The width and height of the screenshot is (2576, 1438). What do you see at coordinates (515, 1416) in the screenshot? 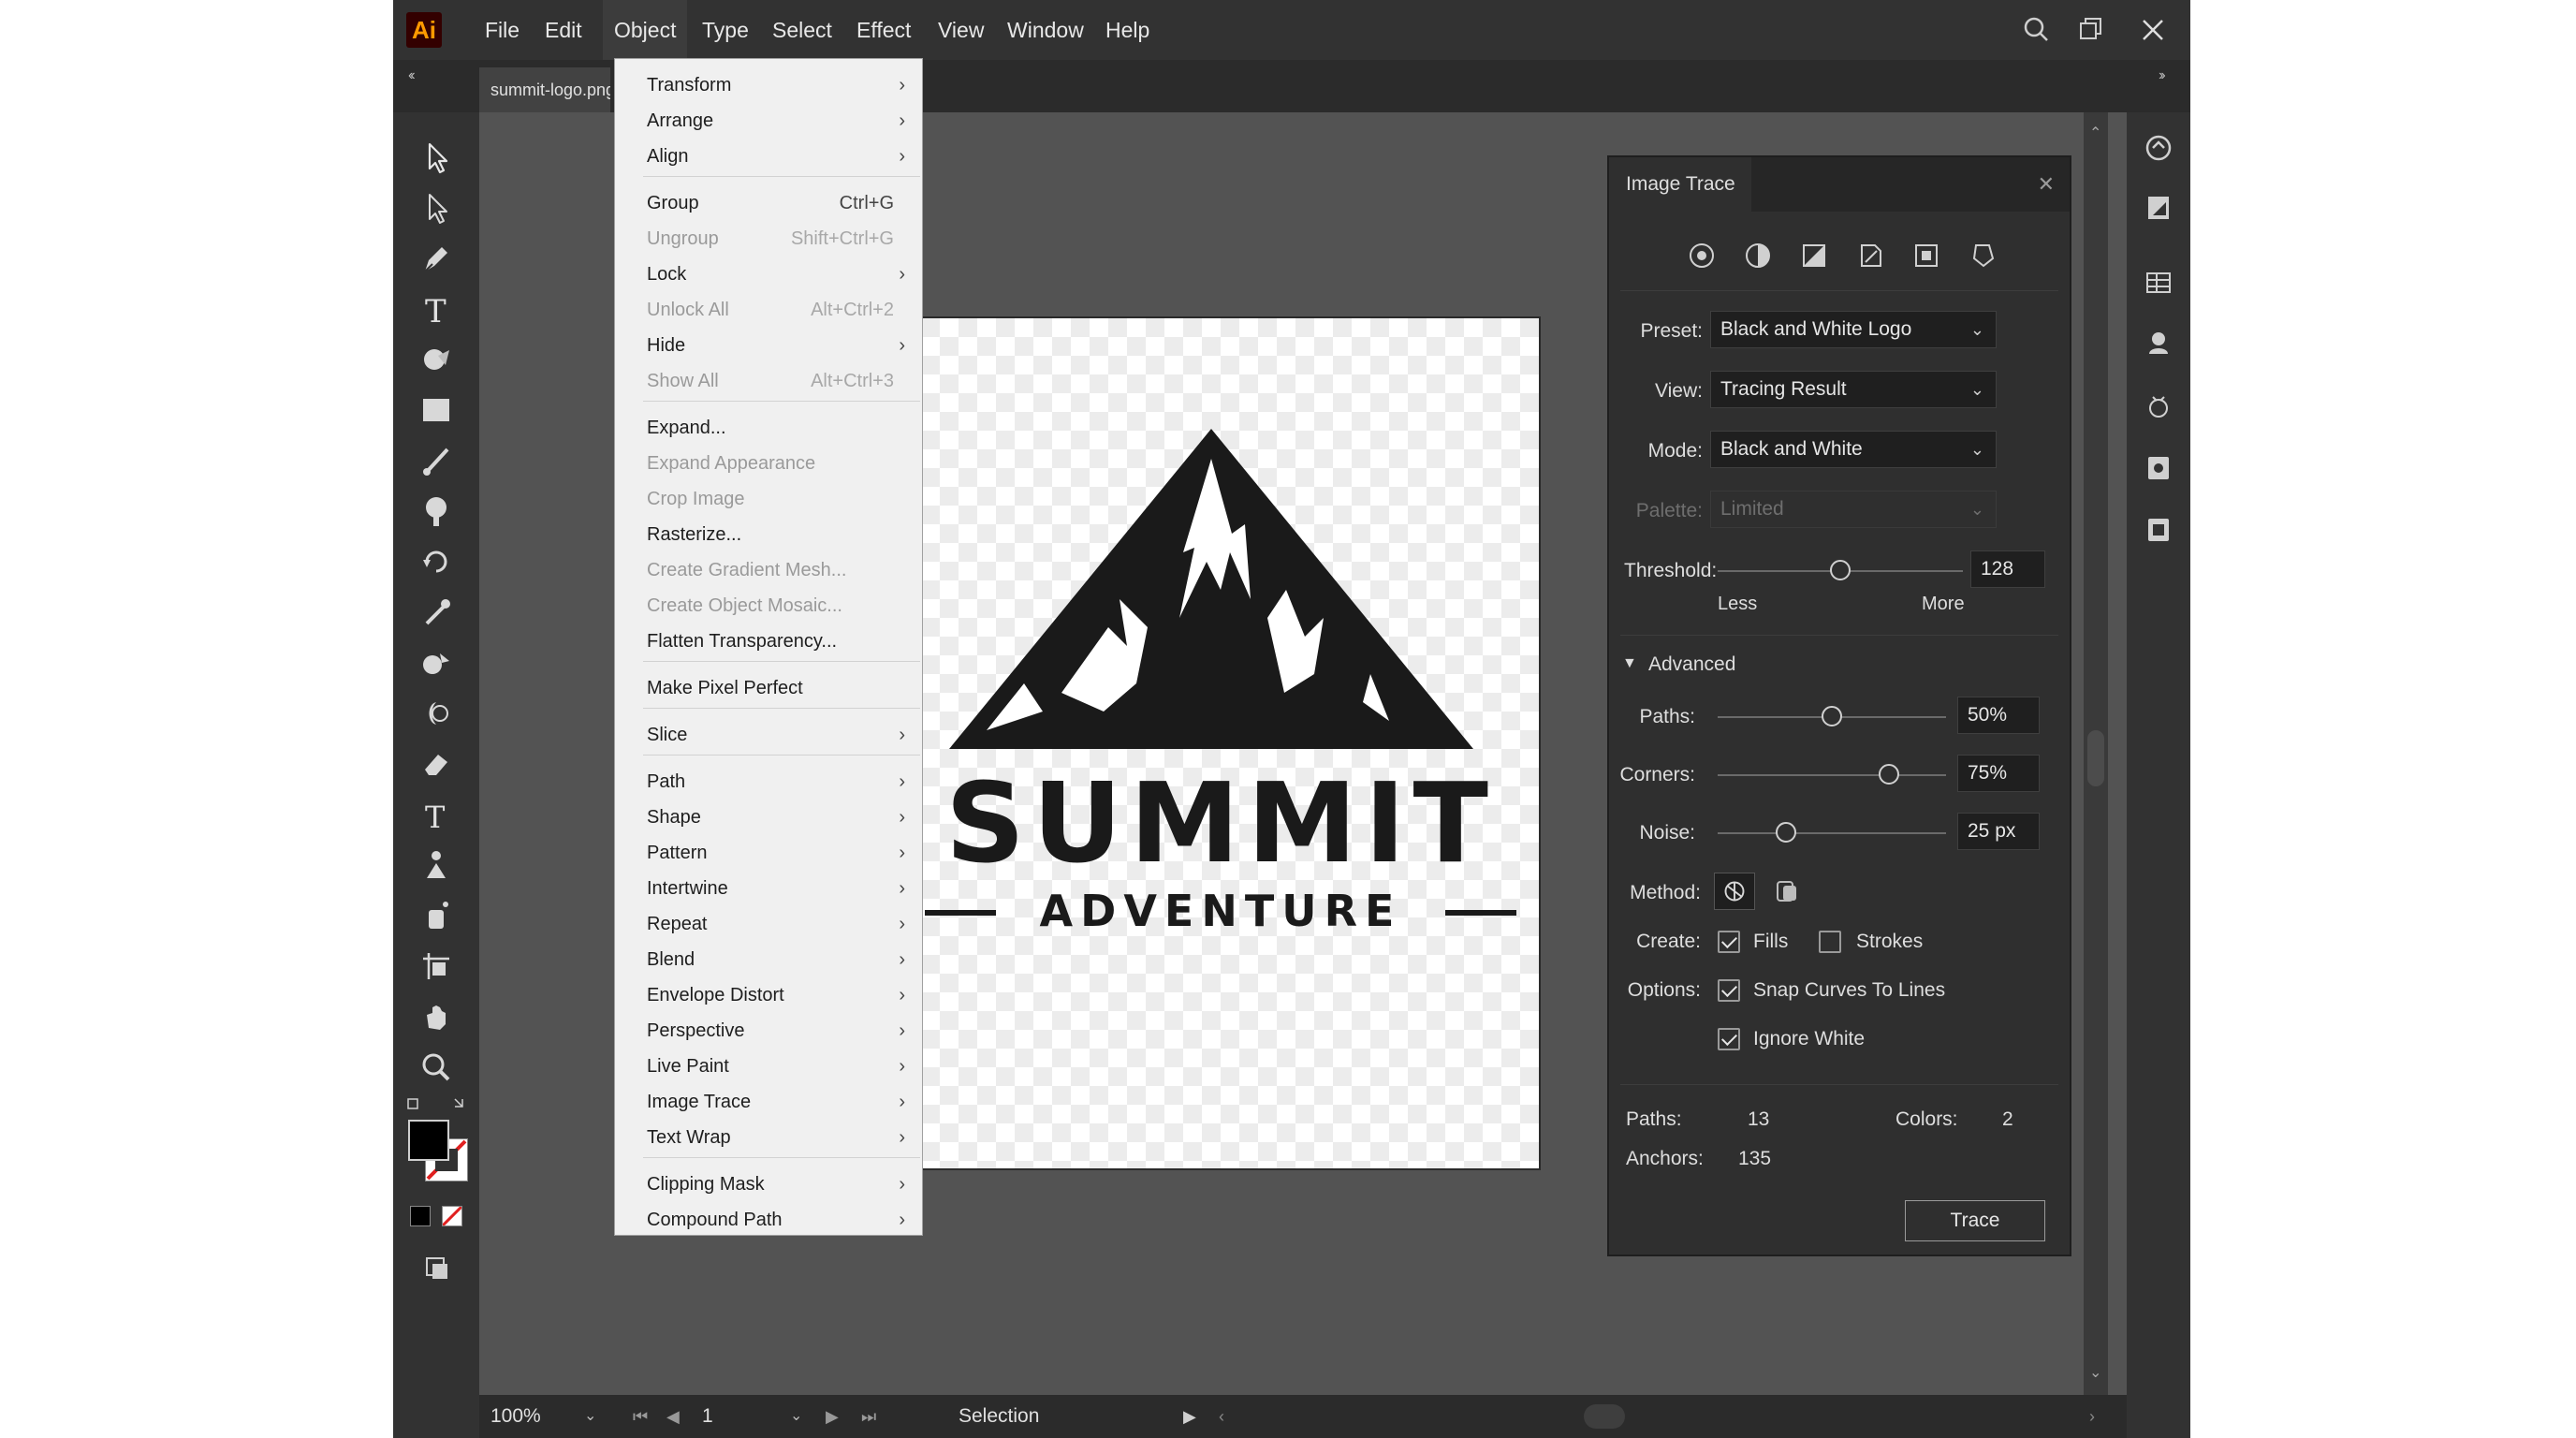
I see `zoom-level: 100%` at bounding box center [515, 1416].